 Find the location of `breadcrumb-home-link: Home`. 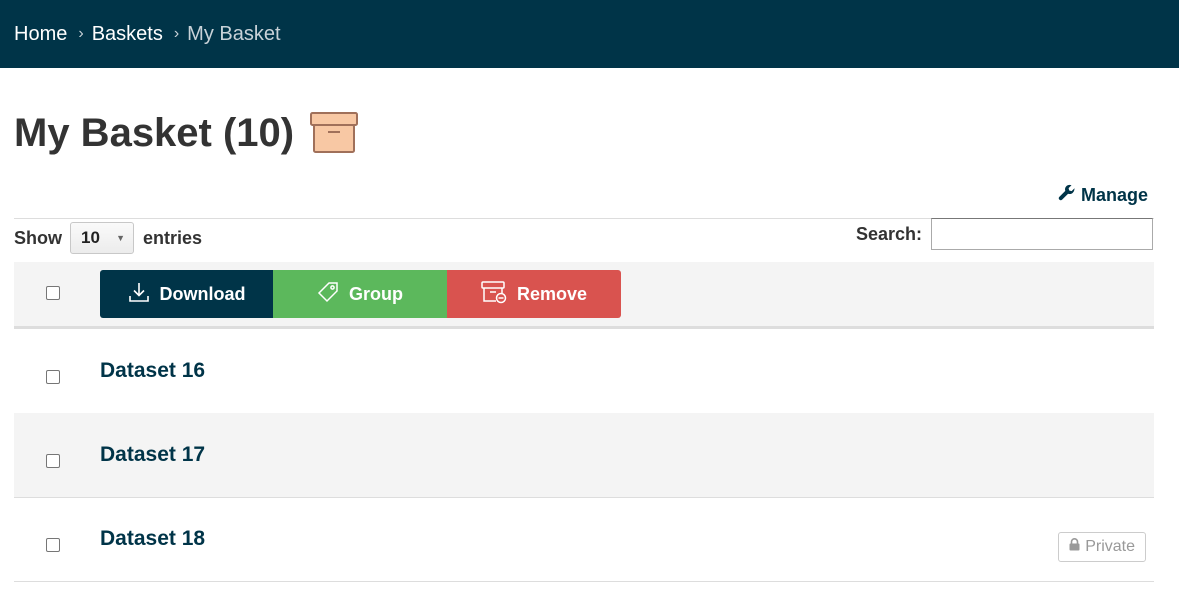

breadcrumb-home-link: Home is located at coordinates (40, 34).